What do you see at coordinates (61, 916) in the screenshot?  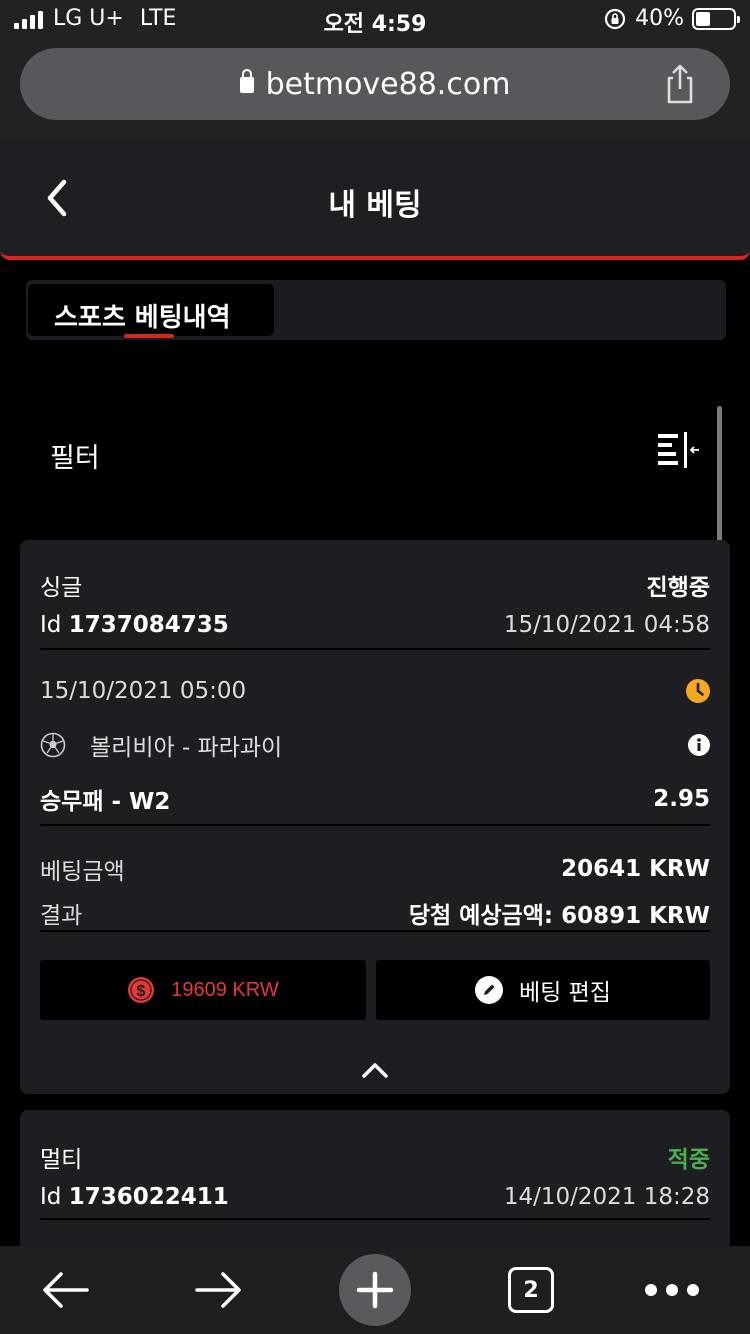 I see `result-label: 결과` at bounding box center [61, 916].